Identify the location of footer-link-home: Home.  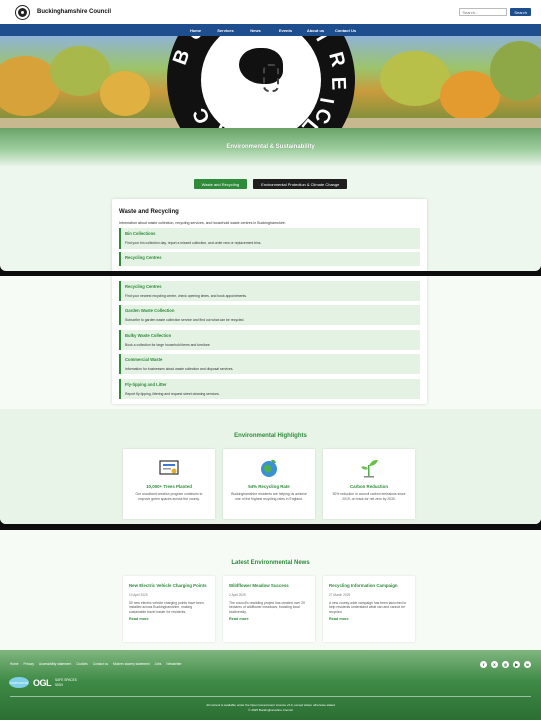
(14, 664).